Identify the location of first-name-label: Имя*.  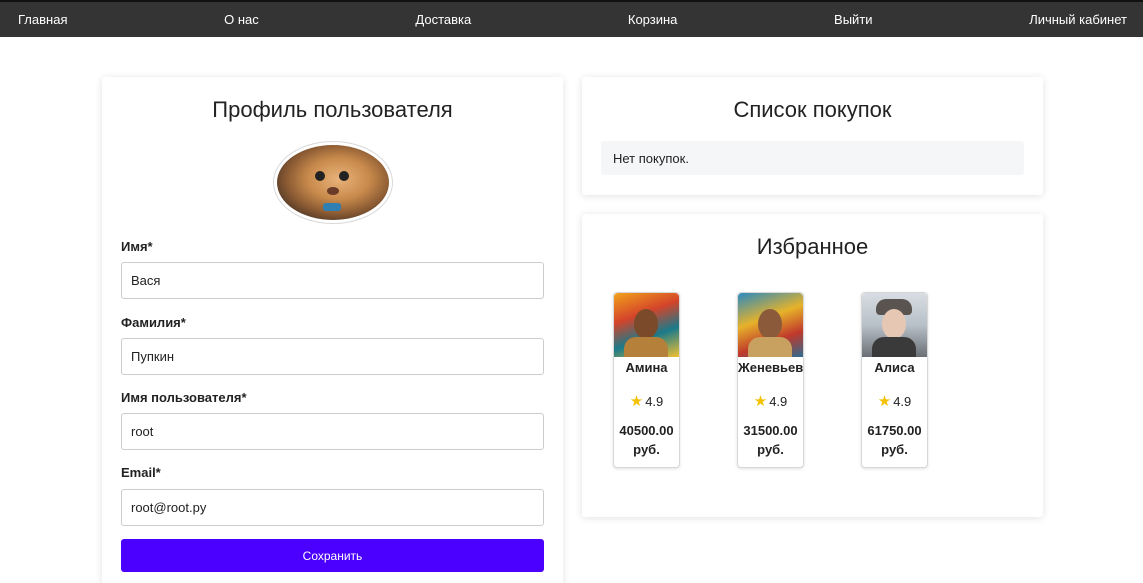
(137, 246).